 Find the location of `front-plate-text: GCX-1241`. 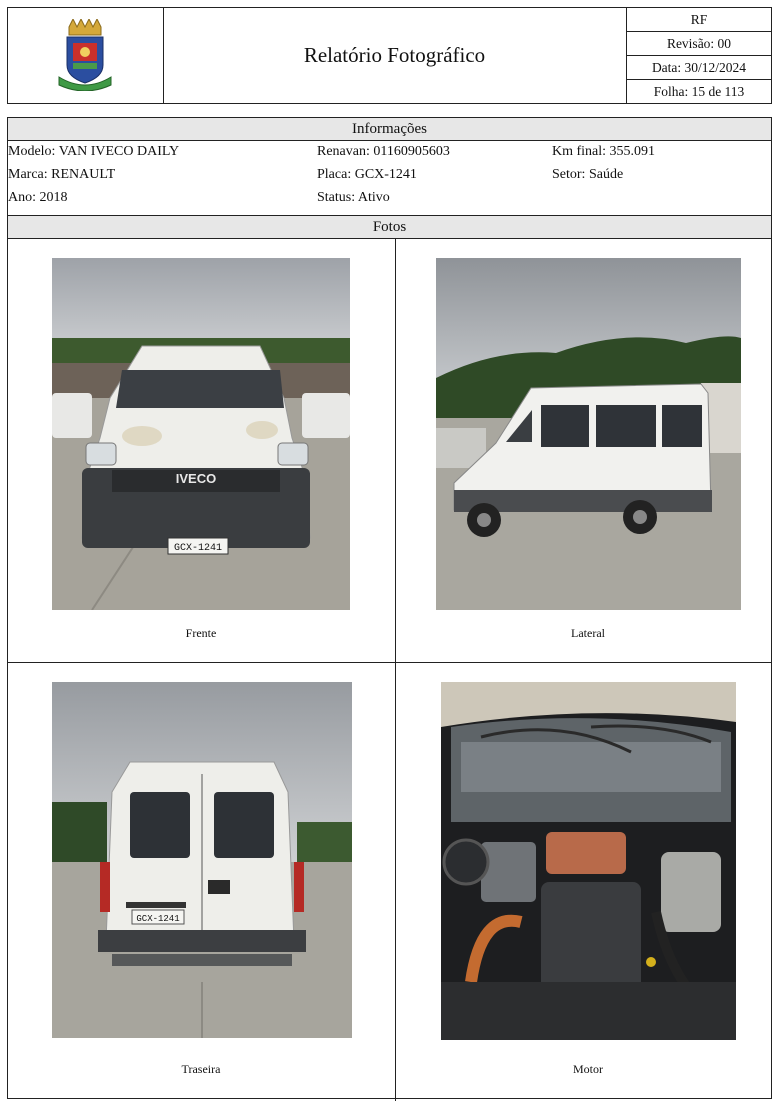

front-plate-text: GCX-1241 is located at coordinates (198, 548).